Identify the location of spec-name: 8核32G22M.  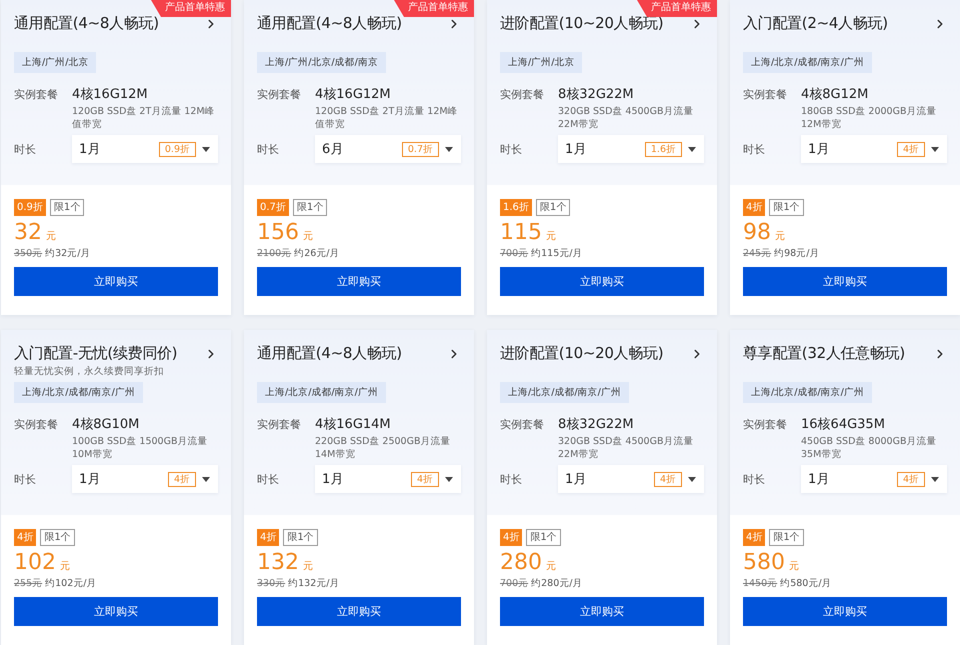
(596, 424).